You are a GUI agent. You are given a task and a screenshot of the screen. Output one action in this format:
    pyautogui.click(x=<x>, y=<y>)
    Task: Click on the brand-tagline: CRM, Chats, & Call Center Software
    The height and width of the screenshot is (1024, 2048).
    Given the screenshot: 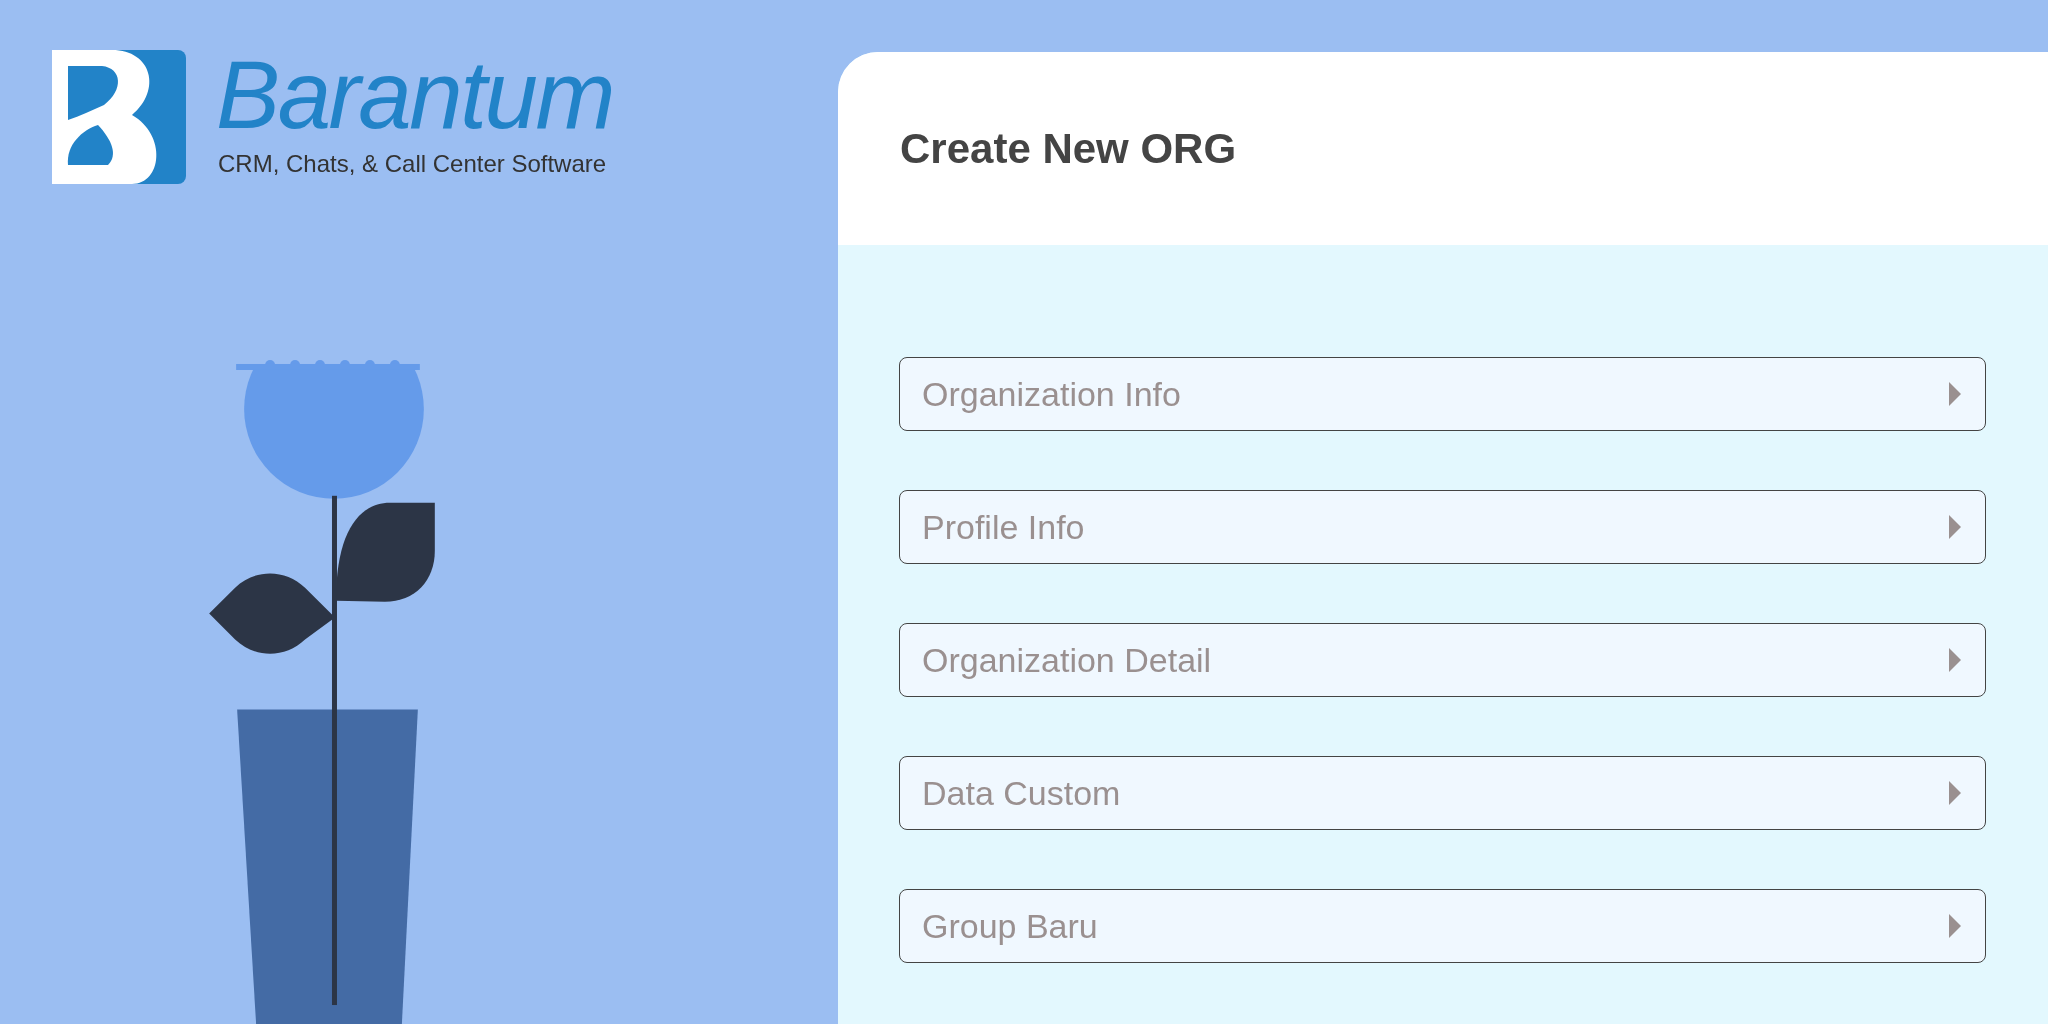 What is the action you would take?
    pyautogui.click(x=413, y=164)
    